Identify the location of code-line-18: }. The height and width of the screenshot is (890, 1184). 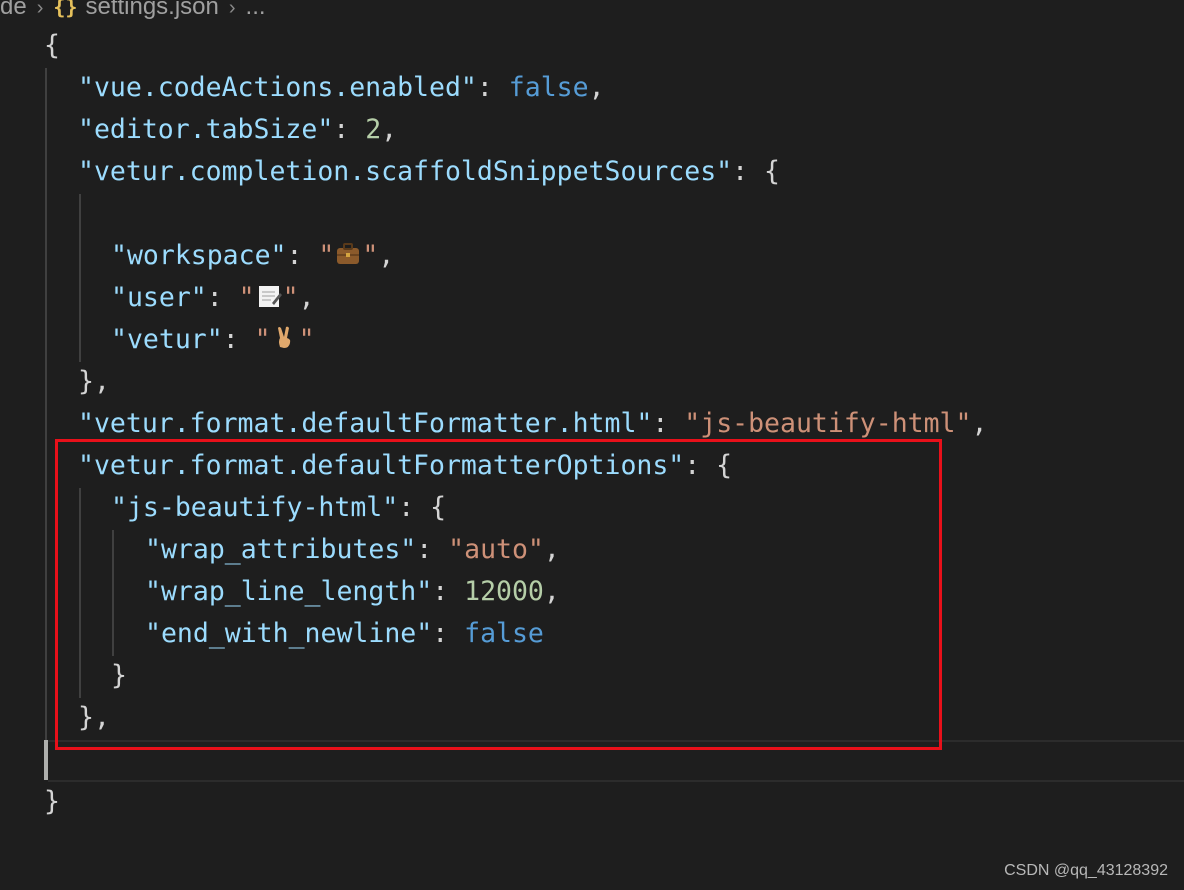
(52, 802).